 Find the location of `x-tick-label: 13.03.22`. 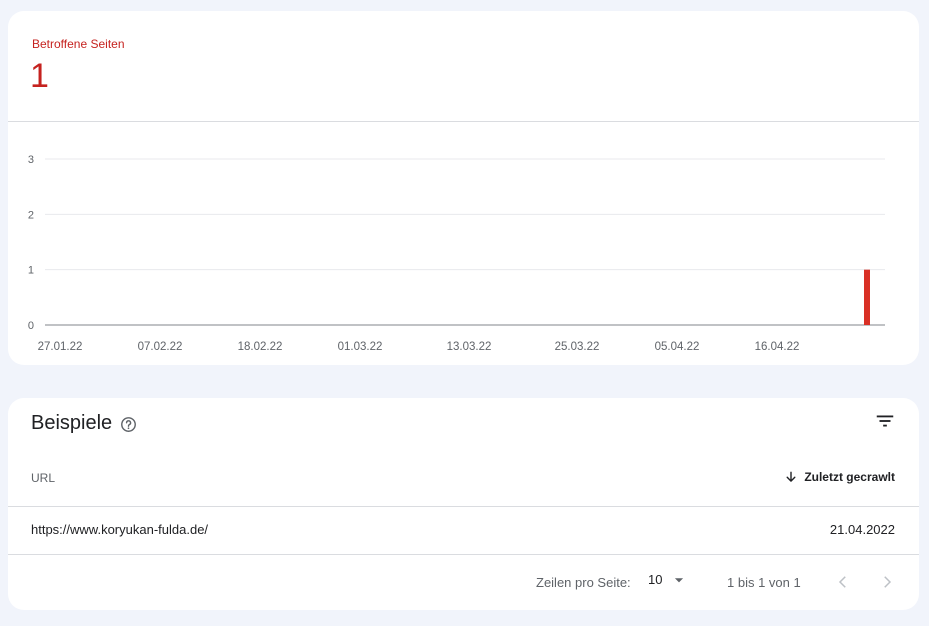

x-tick-label: 13.03.22 is located at coordinates (469, 347).